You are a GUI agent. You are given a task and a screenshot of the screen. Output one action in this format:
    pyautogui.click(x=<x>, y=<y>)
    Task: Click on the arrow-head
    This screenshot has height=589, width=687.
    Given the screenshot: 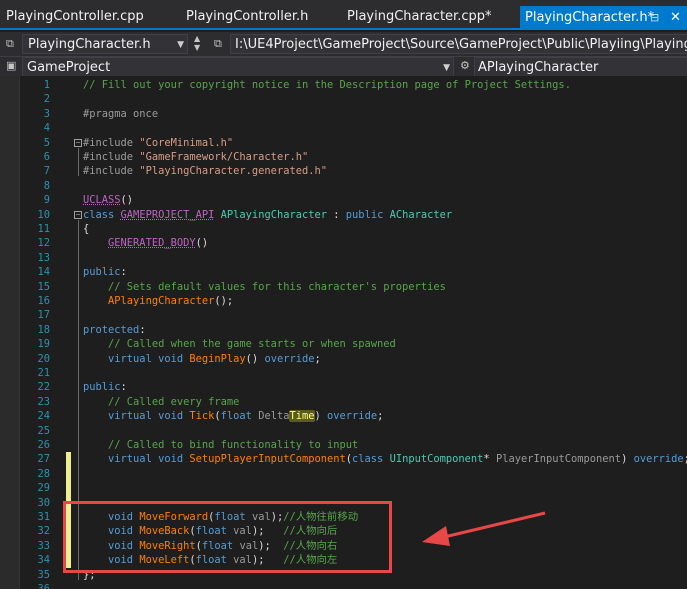 What is the action you would take?
    pyautogui.click(x=436, y=536)
    